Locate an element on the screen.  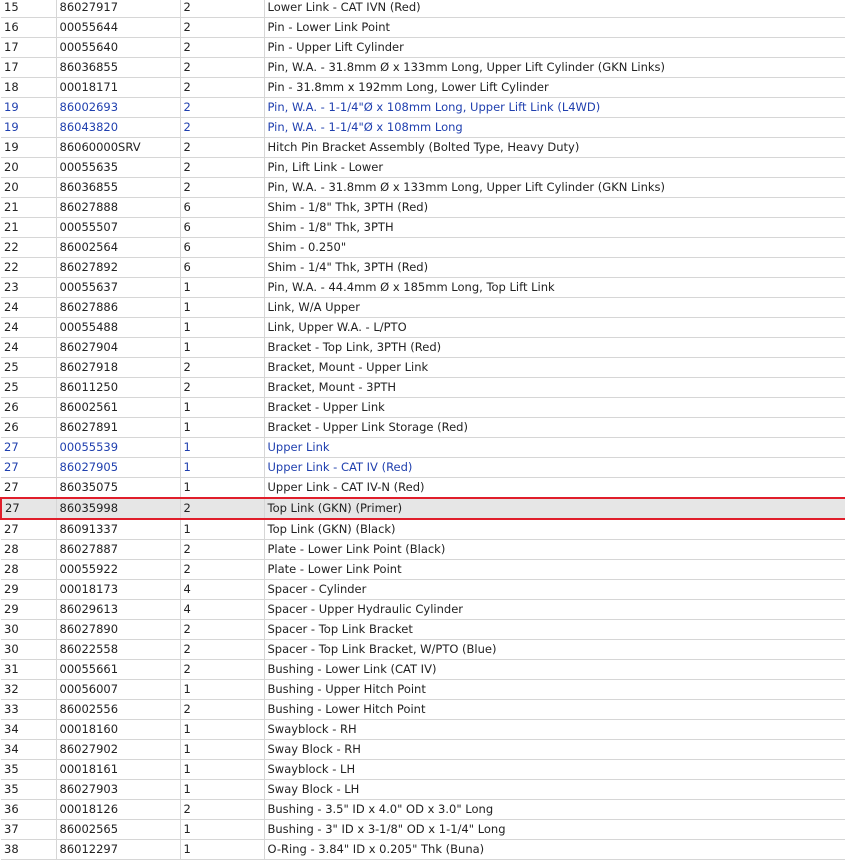
ref-number-cell: 26 is located at coordinates (29, 407).